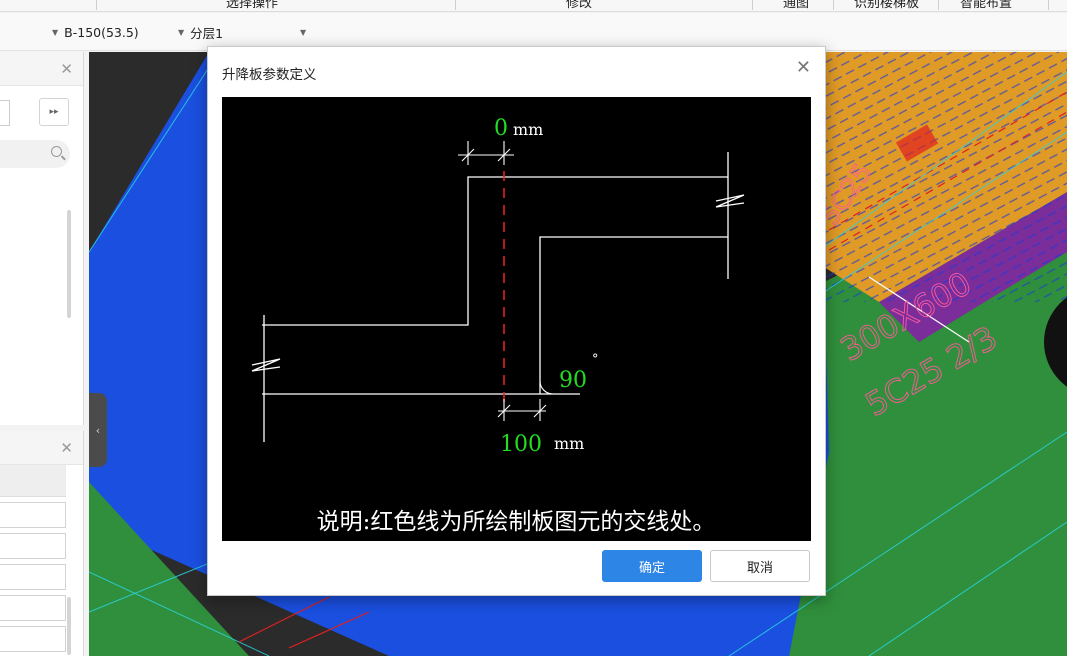 Image resolution: width=1067 pixels, height=656 pixels. Describe the element at coordinates (252, 5) in the screenshot. I see `ribbon-group-select: 选择操作` at that location.